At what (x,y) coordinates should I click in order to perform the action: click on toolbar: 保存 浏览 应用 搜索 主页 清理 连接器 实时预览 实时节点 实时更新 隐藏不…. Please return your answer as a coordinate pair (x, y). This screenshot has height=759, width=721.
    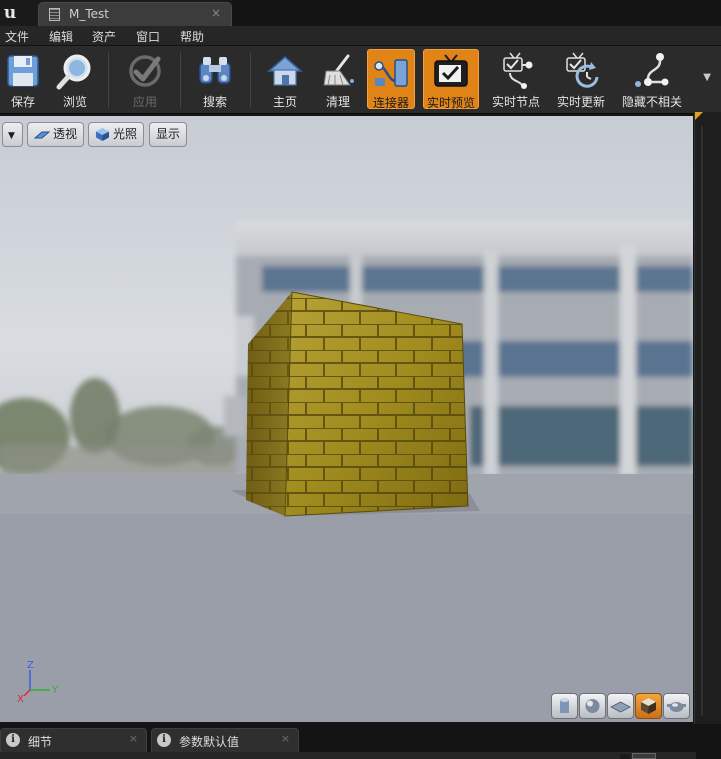
    Looking at the image, I should click on (360, 80).